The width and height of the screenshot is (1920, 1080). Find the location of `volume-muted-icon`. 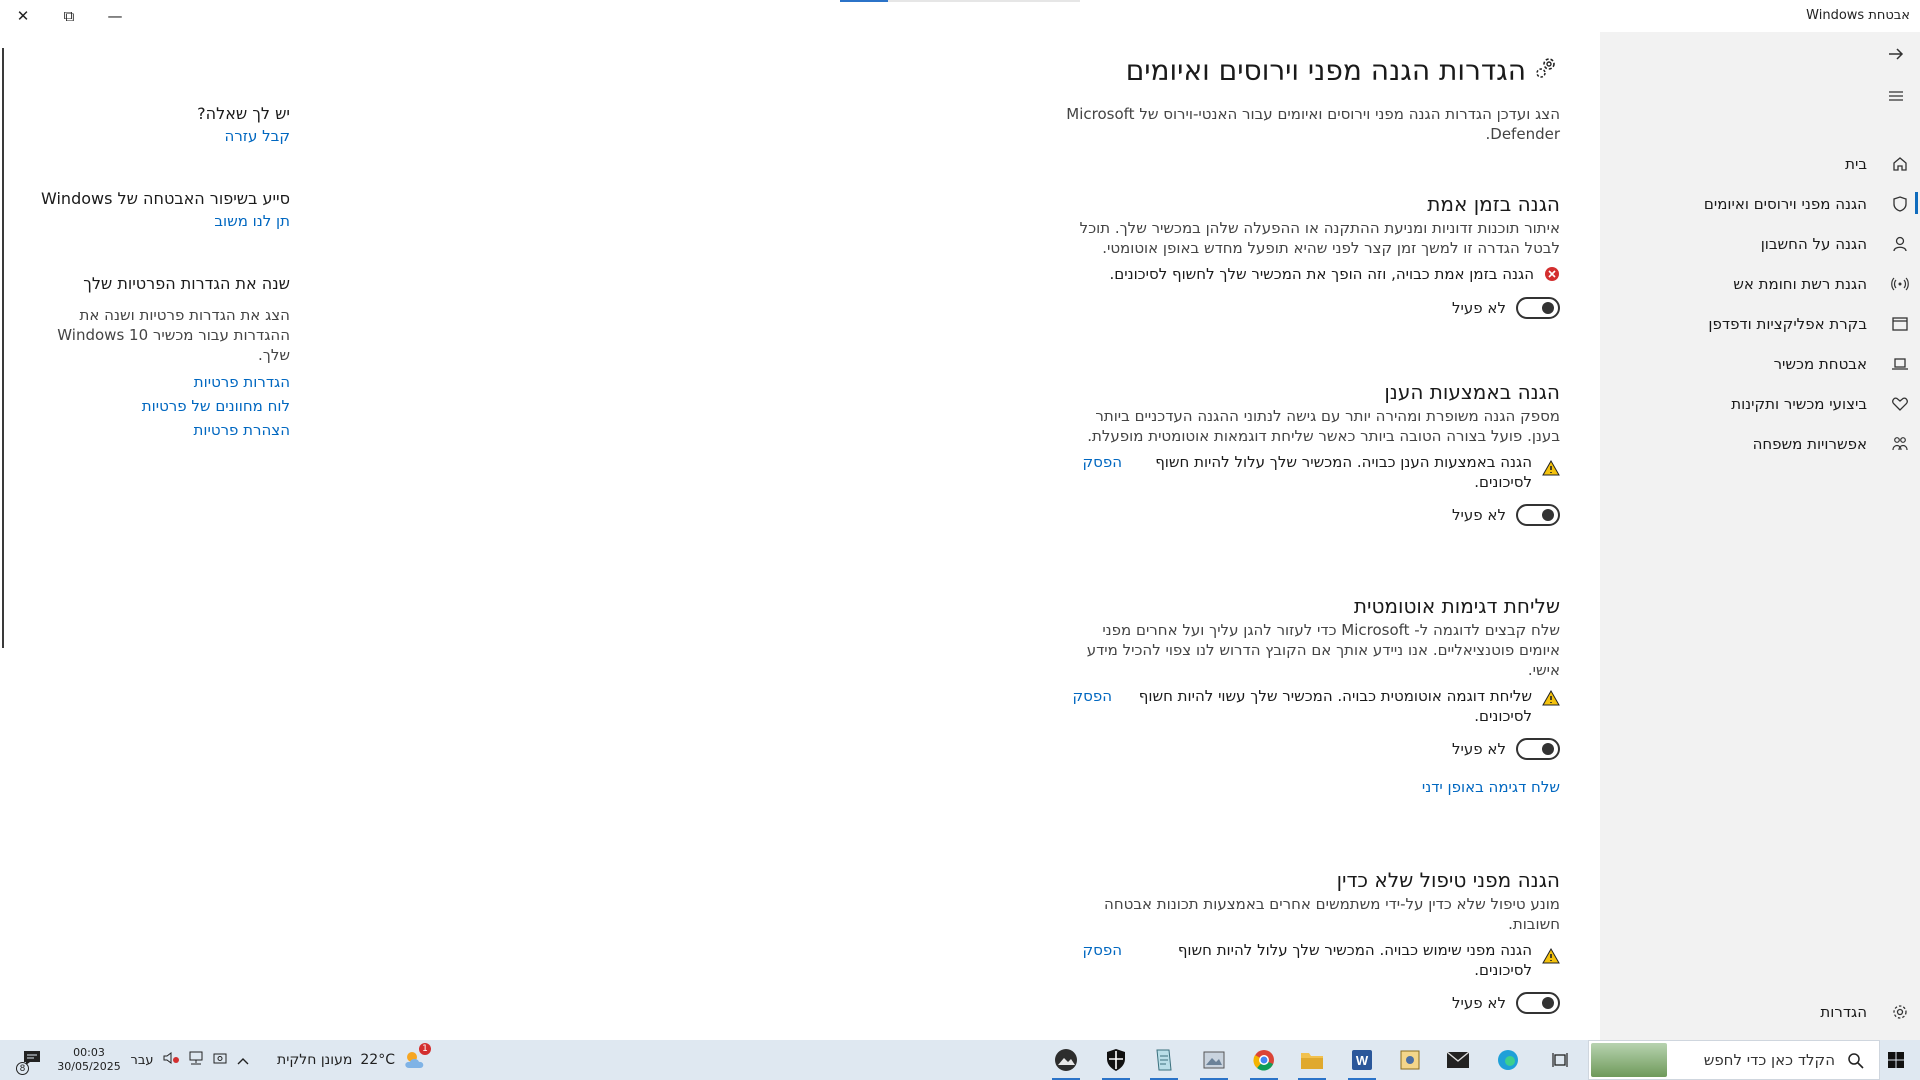

volume-muted-icon is located at coordinates (171, 1060).